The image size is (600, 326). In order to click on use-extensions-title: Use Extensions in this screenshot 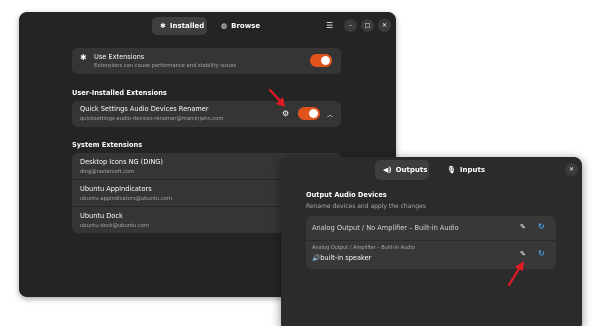, I will do `click(119, 57)`.